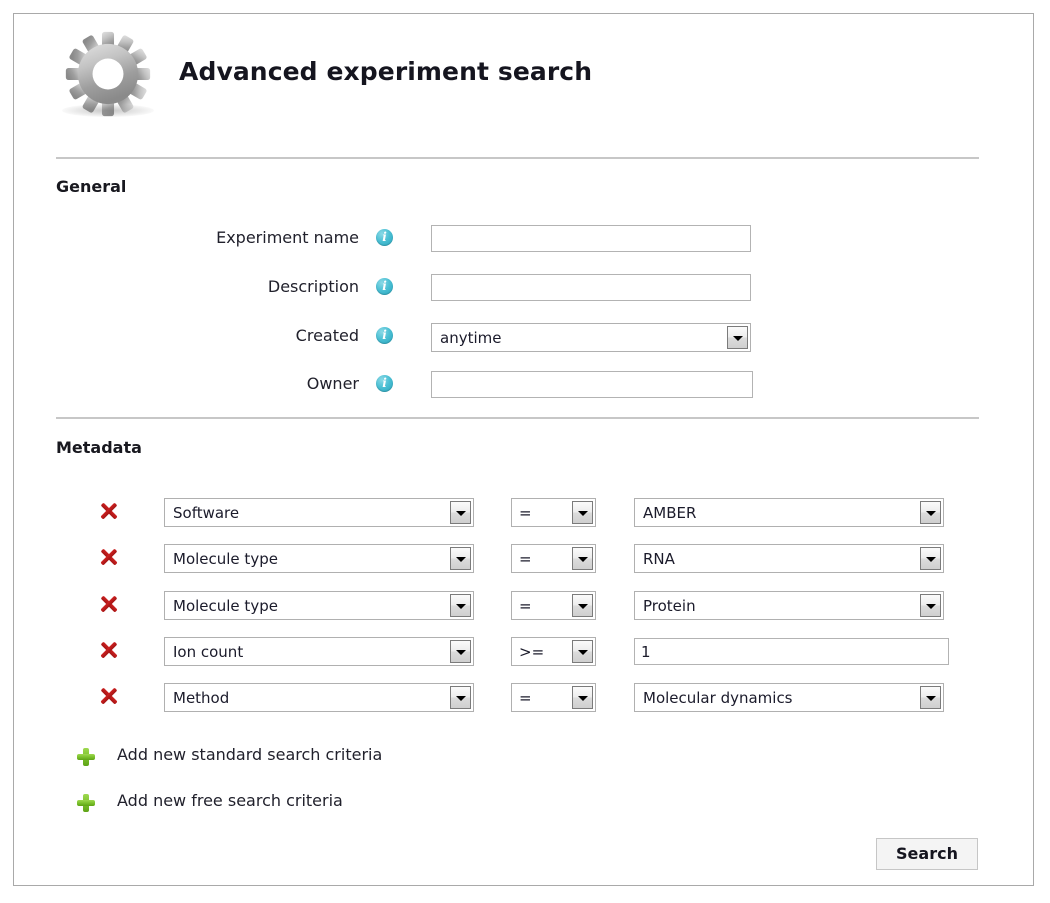 This screenshot has height=903, width=1050. Describe the element at coordinates (108, 110) in the screenshot. I see `gear-icon-shadow` at that location.